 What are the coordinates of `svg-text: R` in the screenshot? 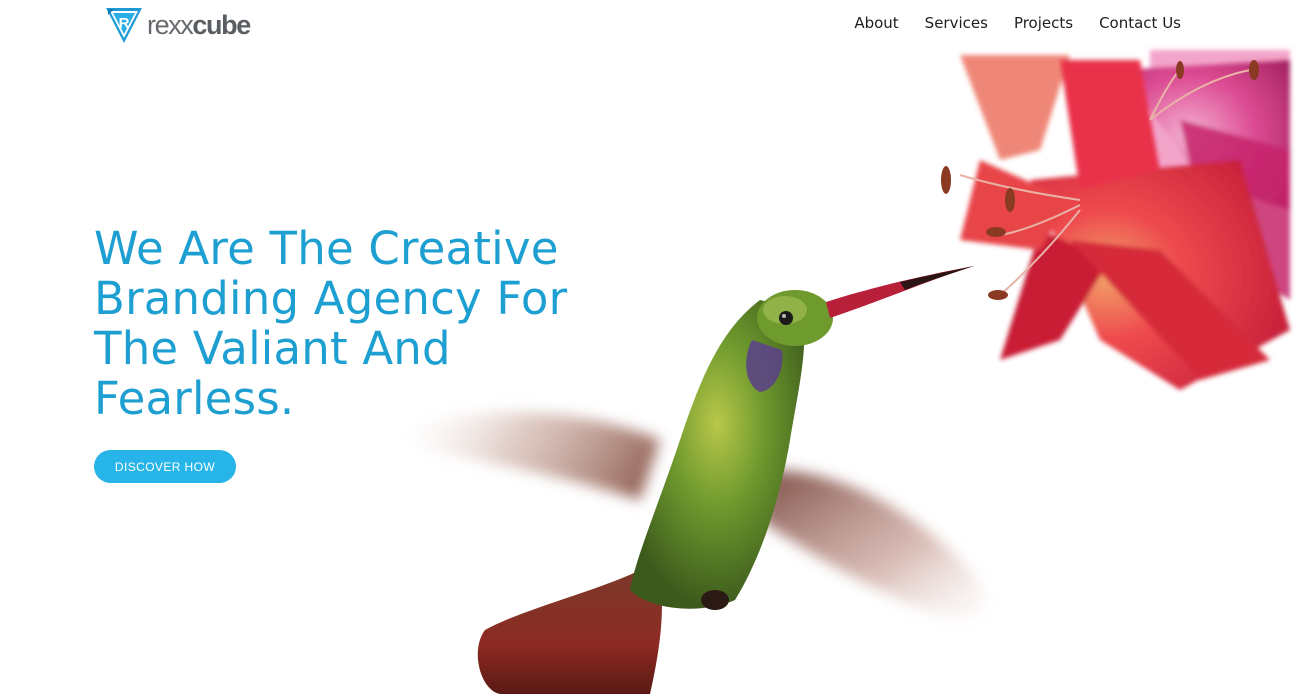 It's located at (124, 23).